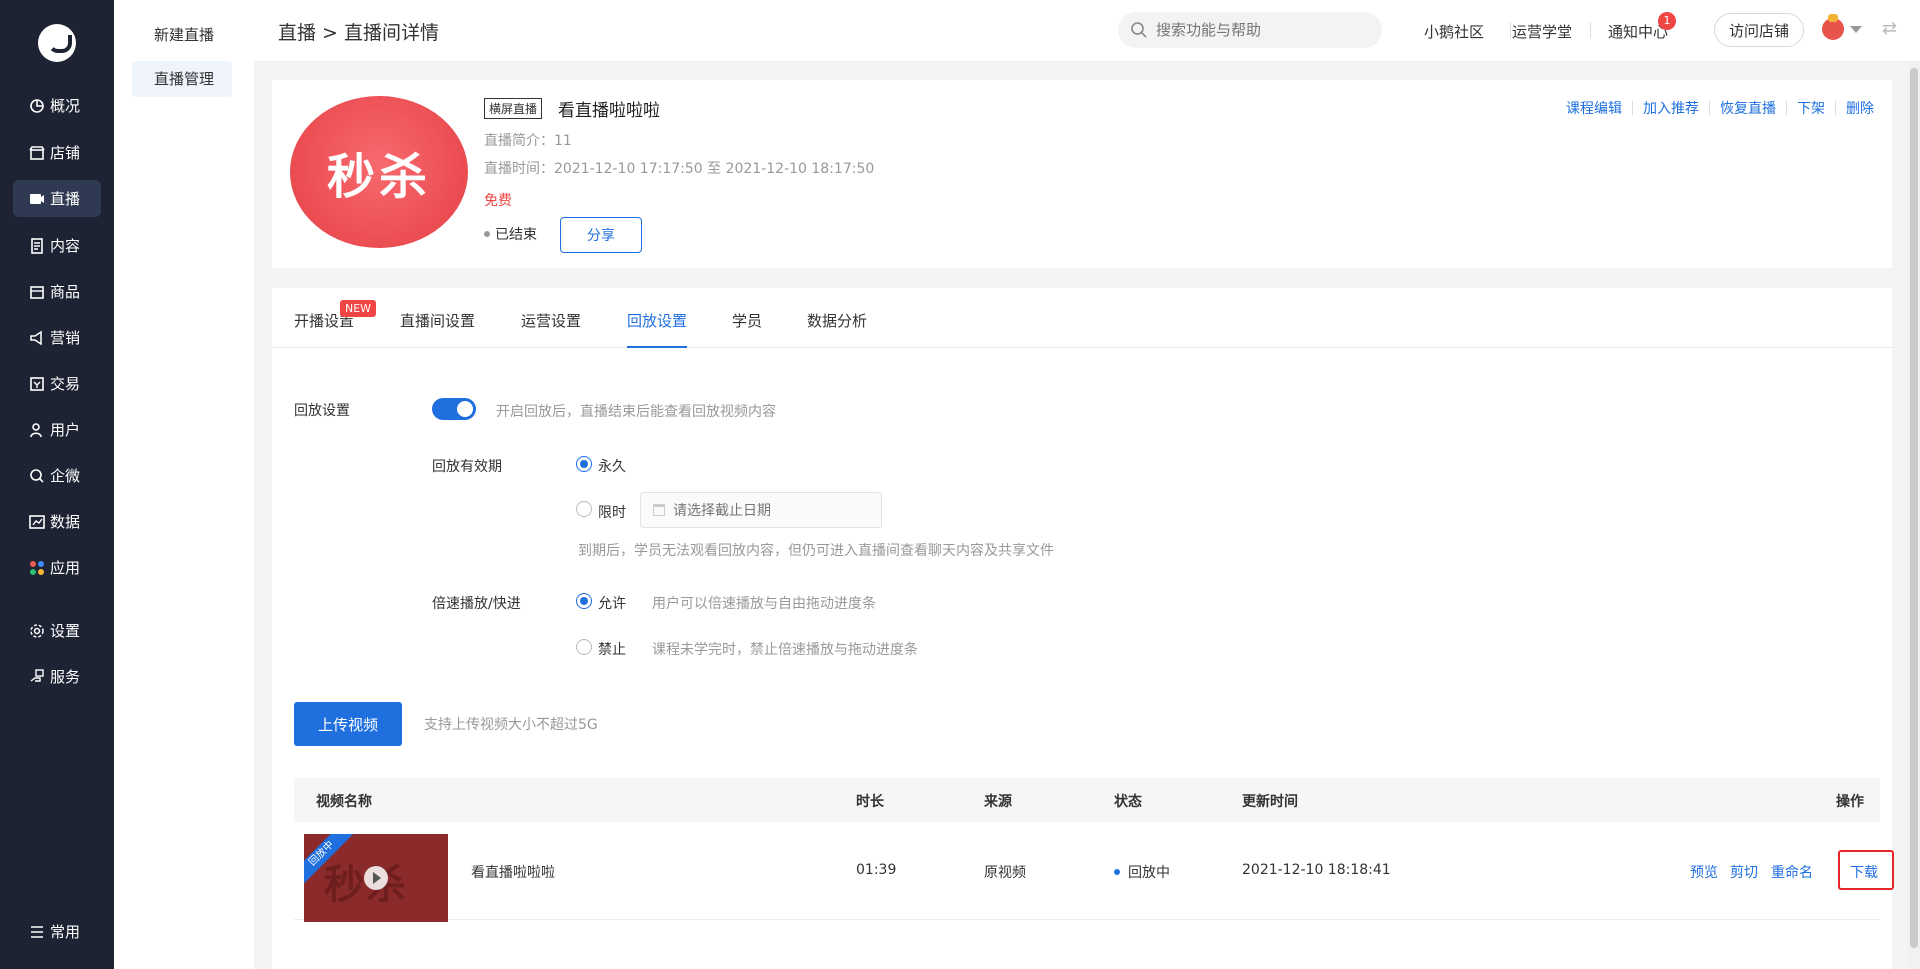  What do you see at coordinates (57, 475) in the screenshot?
I see `nav-item-wecom: 企微` at bounding box center [57, 475].